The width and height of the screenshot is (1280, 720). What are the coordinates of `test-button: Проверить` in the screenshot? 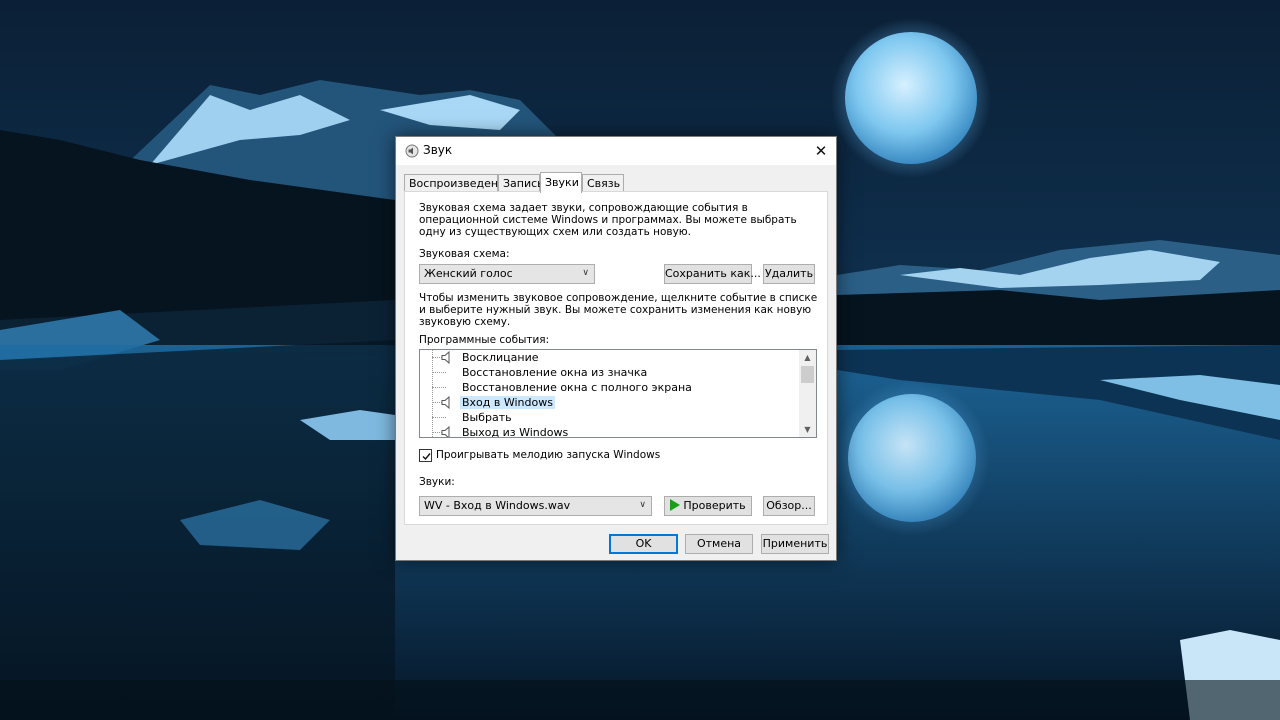 It's located at (708, 506).